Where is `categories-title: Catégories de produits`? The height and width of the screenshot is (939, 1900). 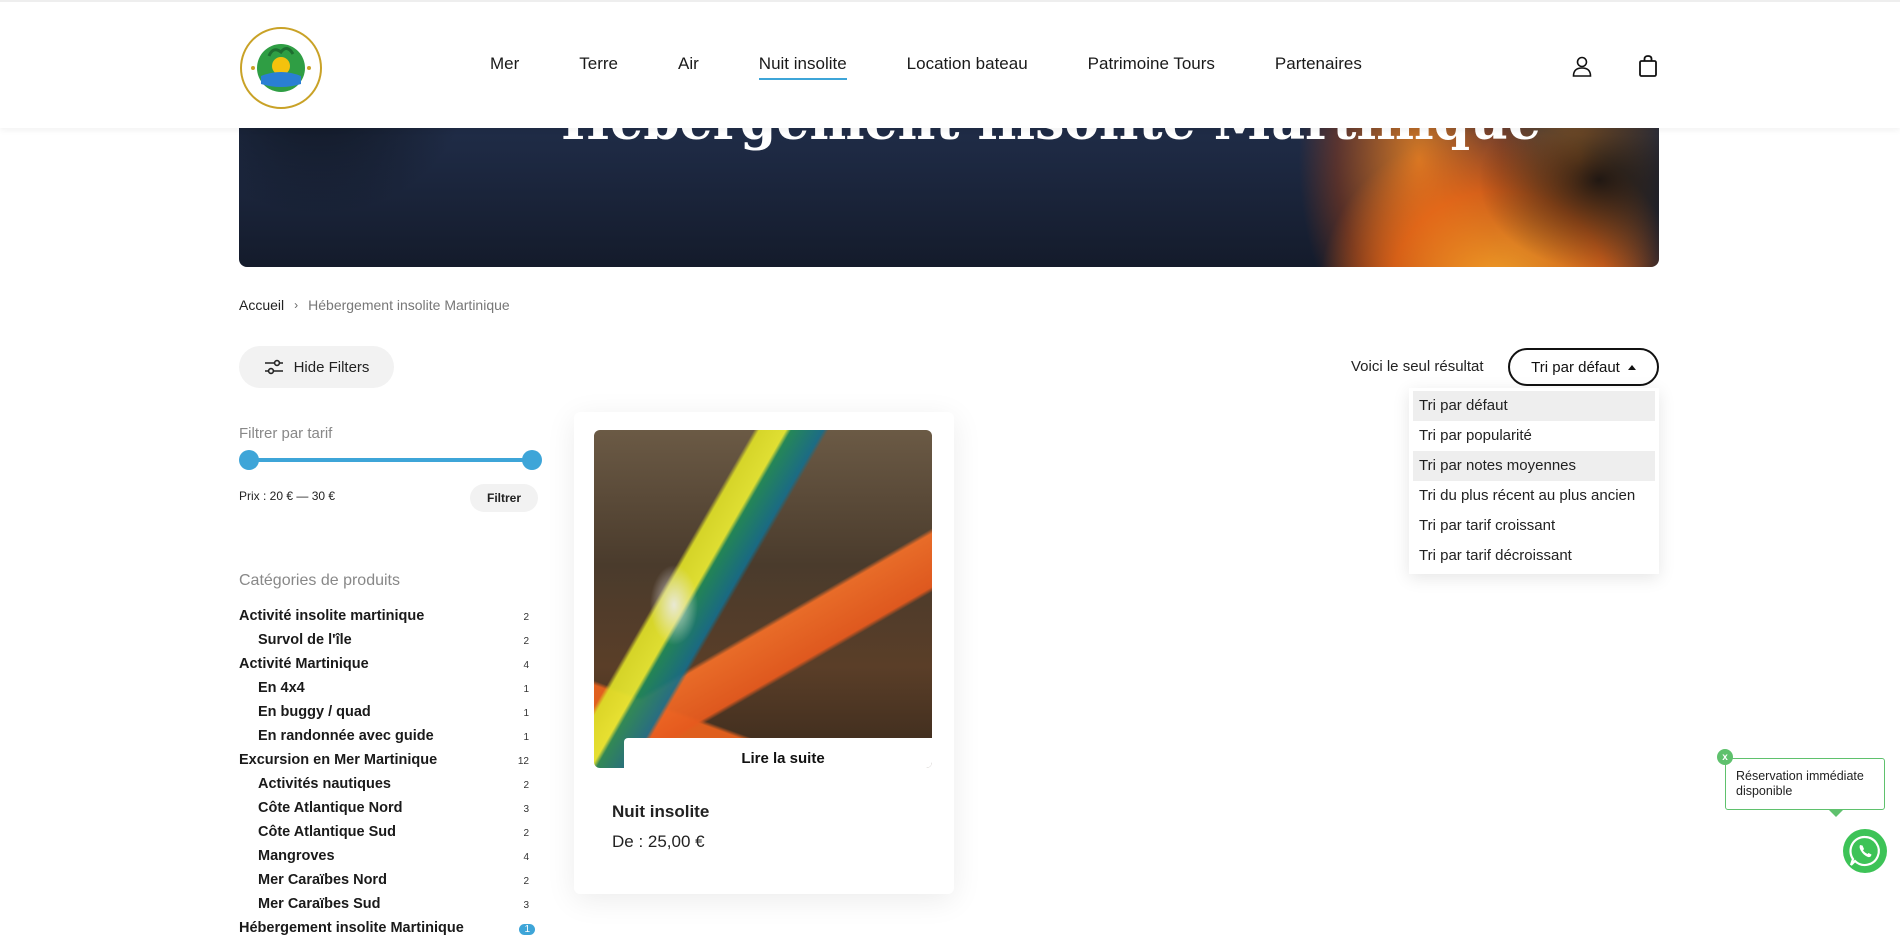 categories-title: Catégories de produits is located at coordinates (319, 580).